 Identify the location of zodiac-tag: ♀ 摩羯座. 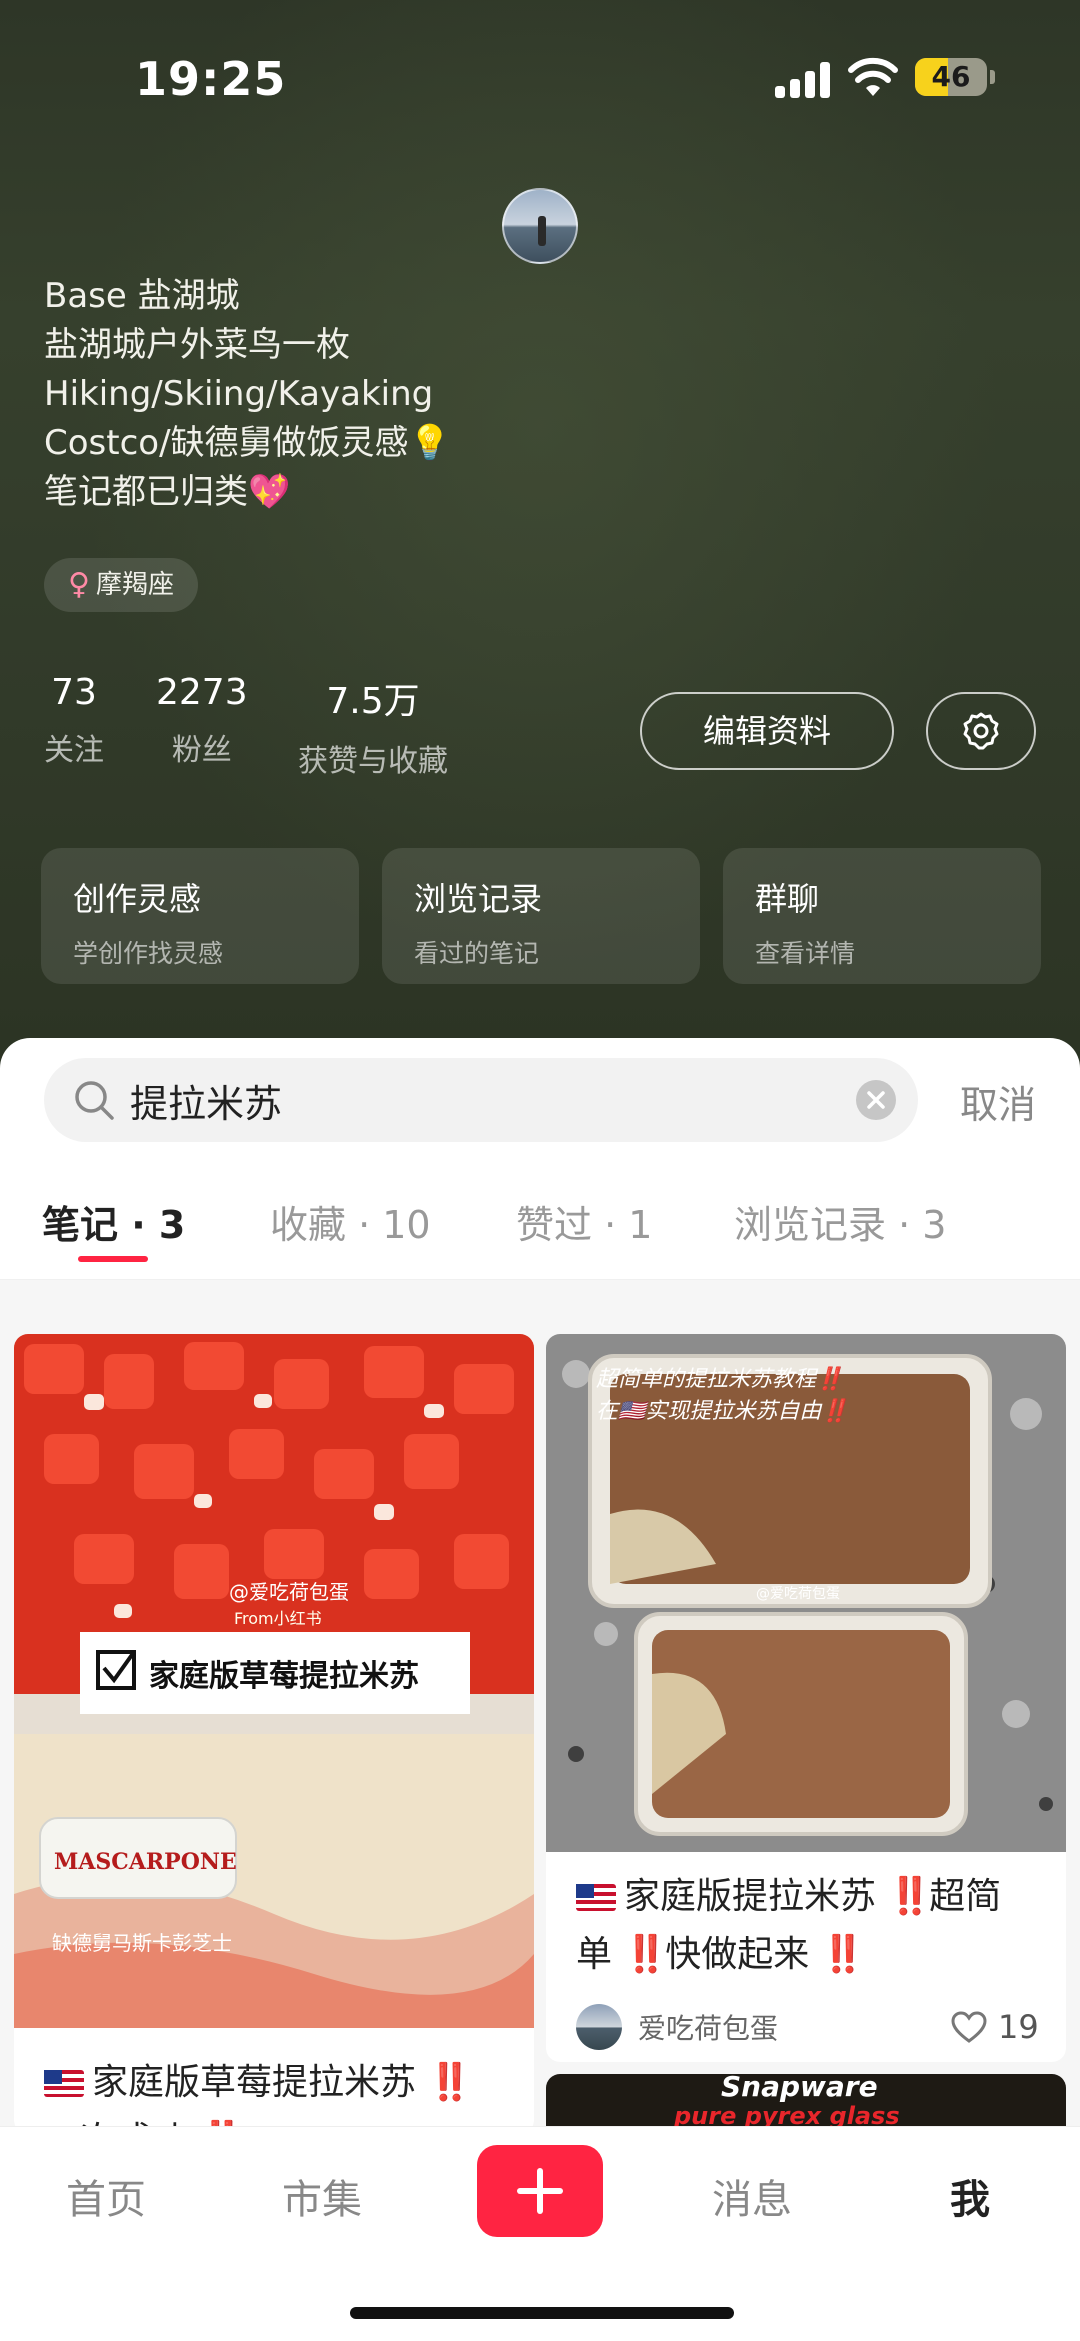
(121, 585).